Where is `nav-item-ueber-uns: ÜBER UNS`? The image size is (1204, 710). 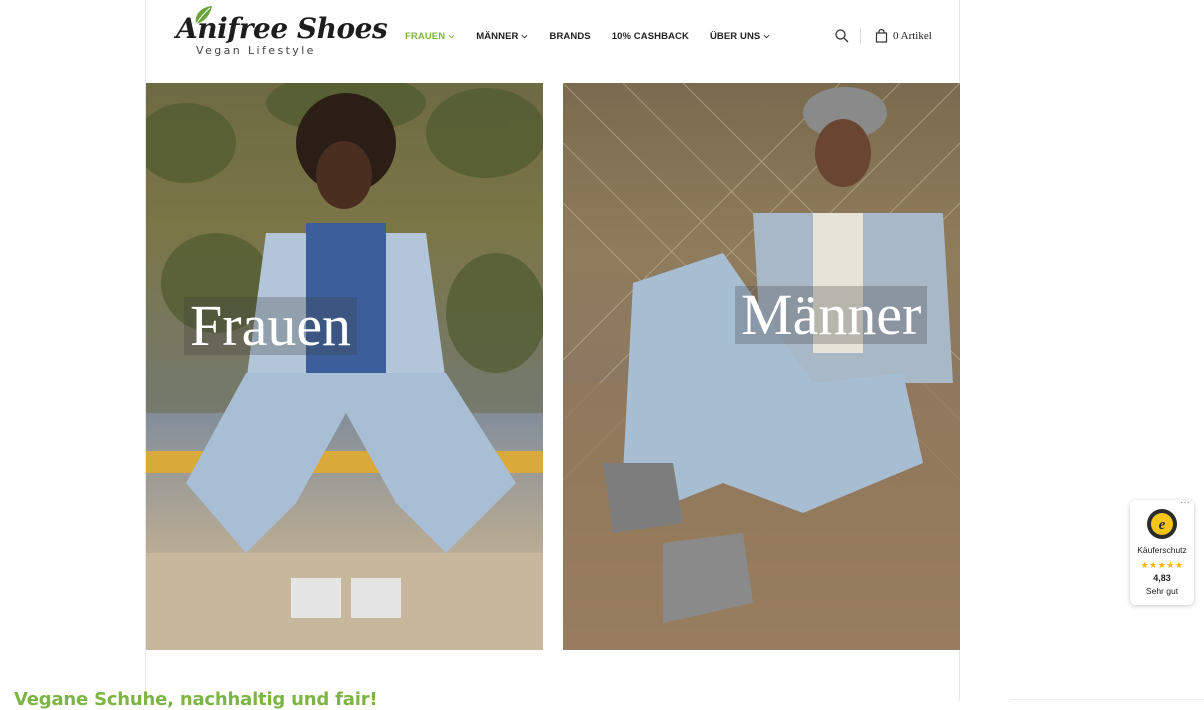 nav-item-ueber-uns: ÜBER UNS is located at coordinates (740, 36).